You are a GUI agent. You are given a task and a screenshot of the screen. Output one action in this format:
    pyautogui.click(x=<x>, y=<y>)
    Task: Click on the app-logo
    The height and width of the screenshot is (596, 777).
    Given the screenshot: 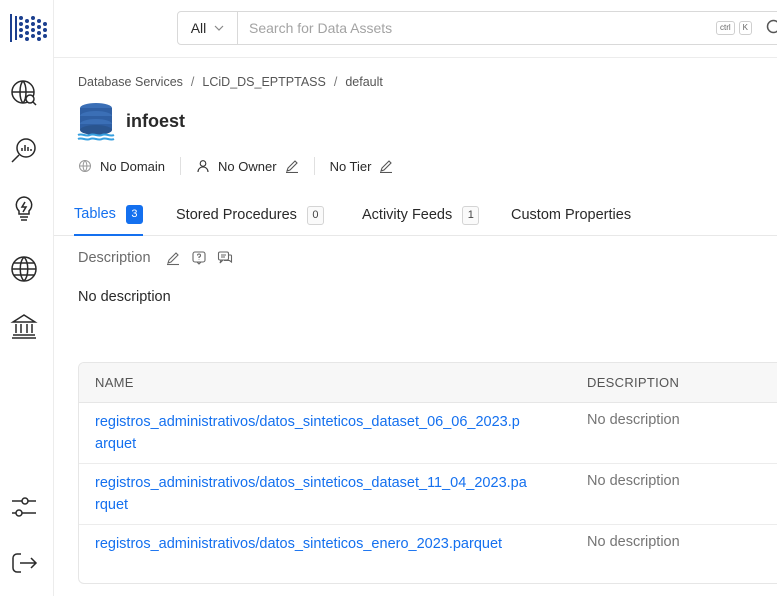 What is the action you would take?
    pyautogui.click(x=30, y=28)
    